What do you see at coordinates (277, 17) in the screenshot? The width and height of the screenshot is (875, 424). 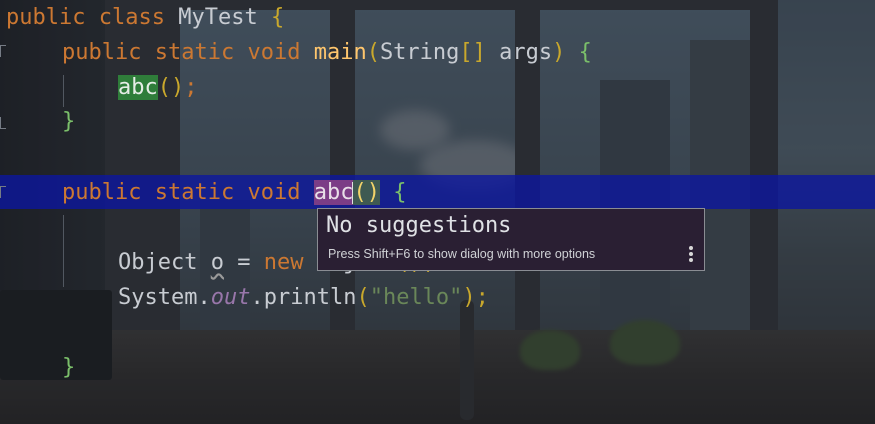 I see `brace: {` at bounding box center [277, 17].